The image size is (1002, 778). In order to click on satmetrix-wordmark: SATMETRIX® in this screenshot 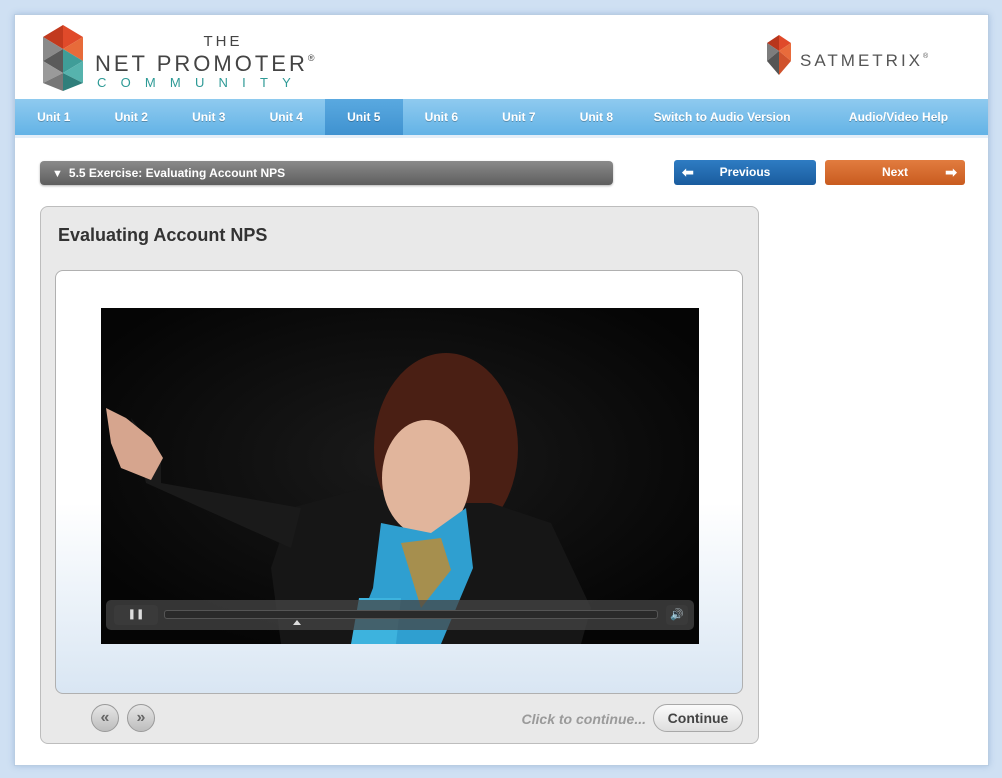, I will do `click(864, 60)`.